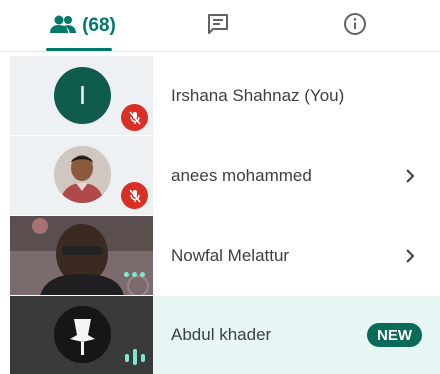 This screenshot has height=374, width=440. I want to click on chat-icon, so click(218, 26).